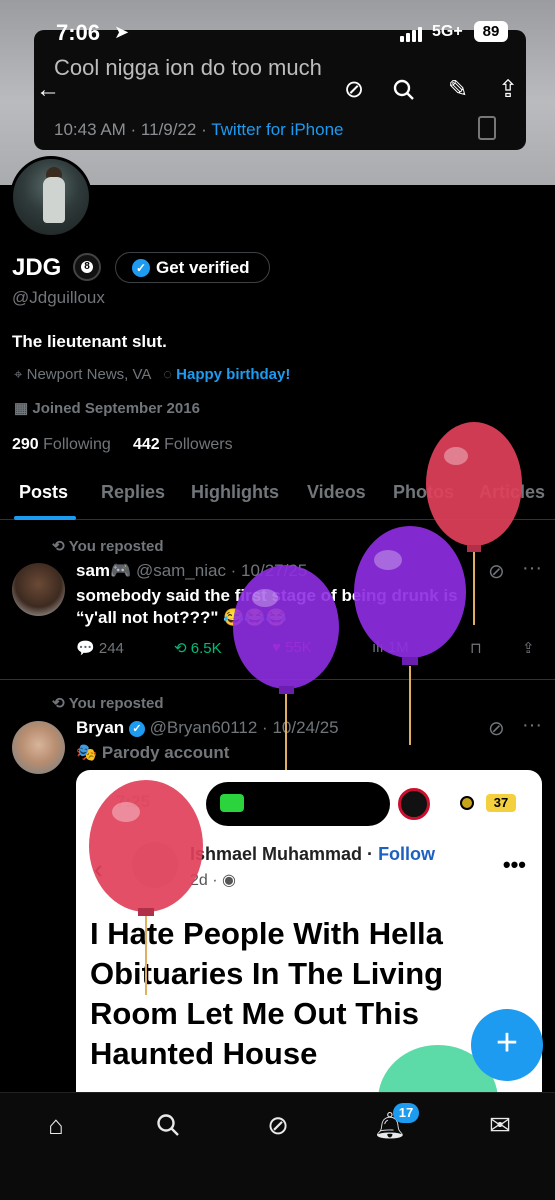 This screenshot has width=555, height=1200. What do you see at coordinates (155, 865) in the screenshot?
I see `embed-avatar` at bounding box center [155, 865].